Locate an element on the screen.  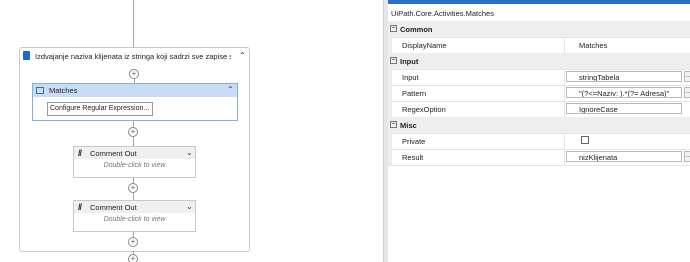
property-label: Pattern is located at coordinates (414, 93).